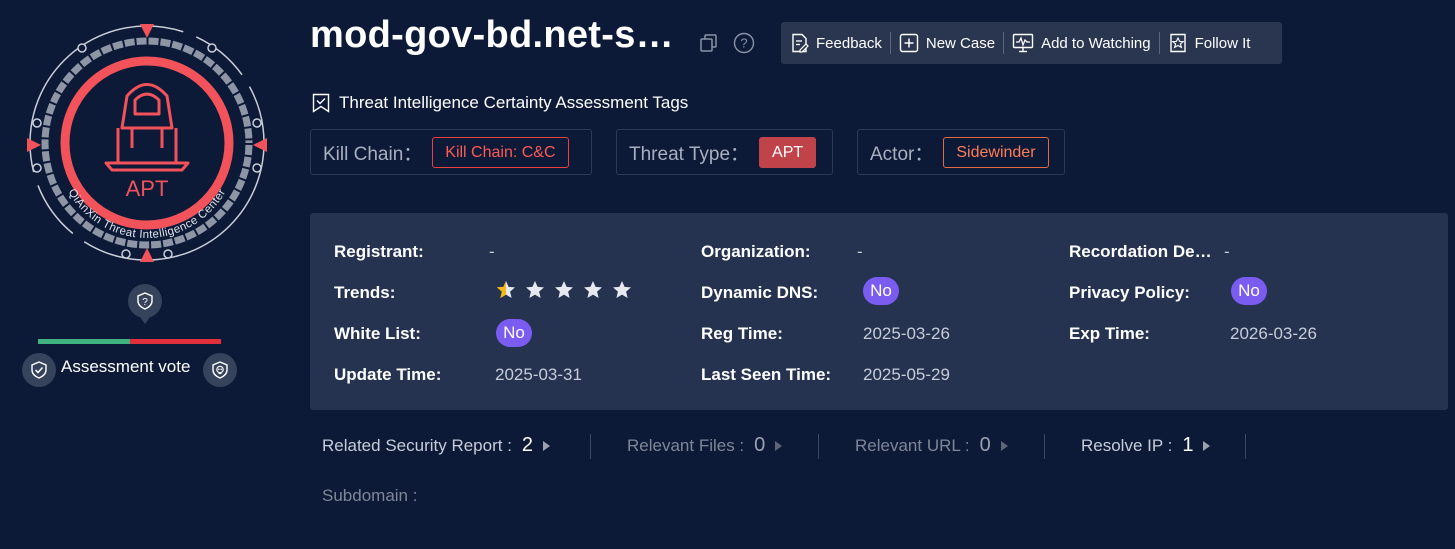 The height and width of the screenshot is (549, 1455). What do you see at coordinates (756, 251) in the screenshot?
I see `organization-label: Organization:` at bounding box center [756, 251].